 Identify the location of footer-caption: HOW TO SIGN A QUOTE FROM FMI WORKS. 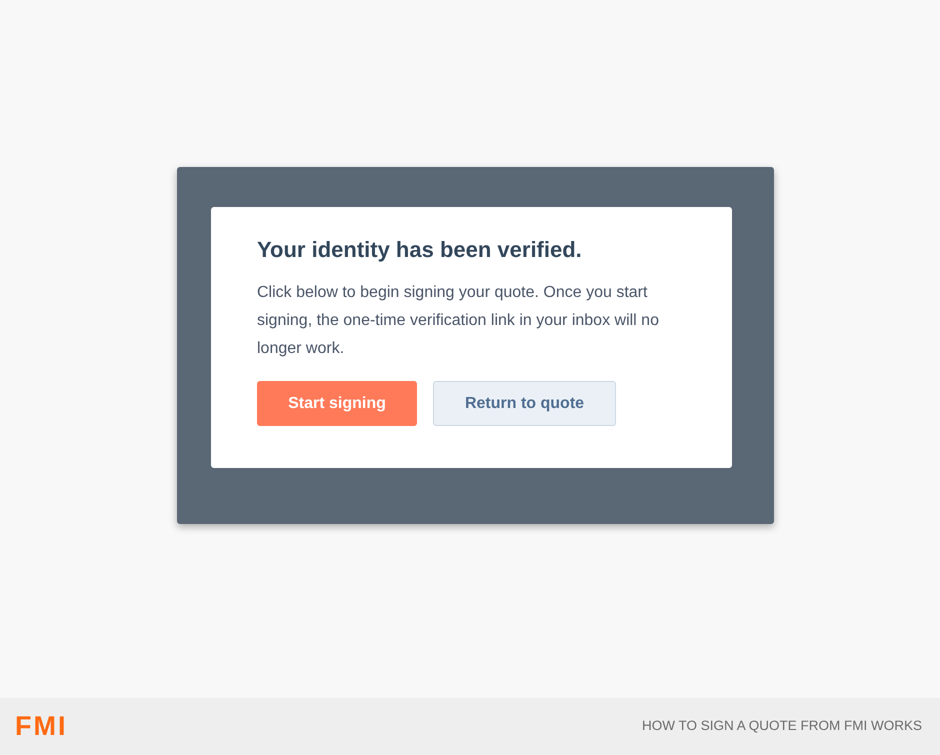
(782, 726).